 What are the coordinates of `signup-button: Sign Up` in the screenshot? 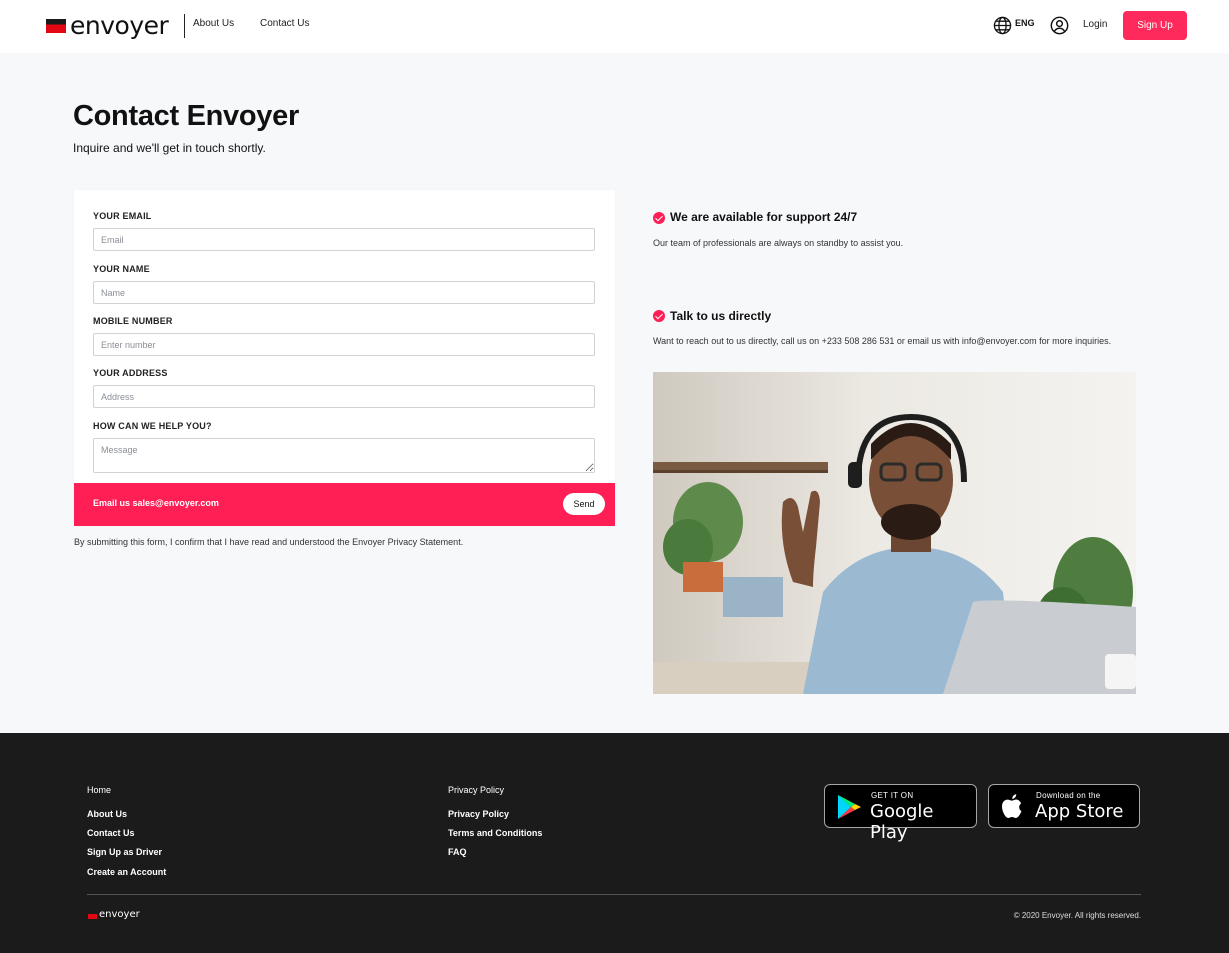 It's located at (1155, 25).